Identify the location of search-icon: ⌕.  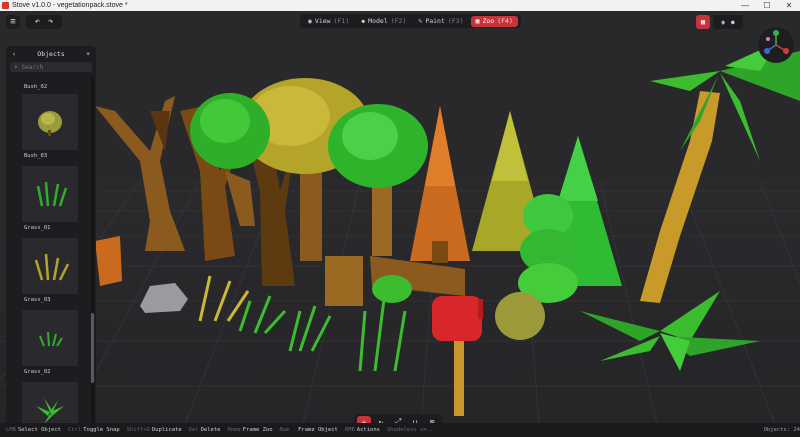
(16, 67).